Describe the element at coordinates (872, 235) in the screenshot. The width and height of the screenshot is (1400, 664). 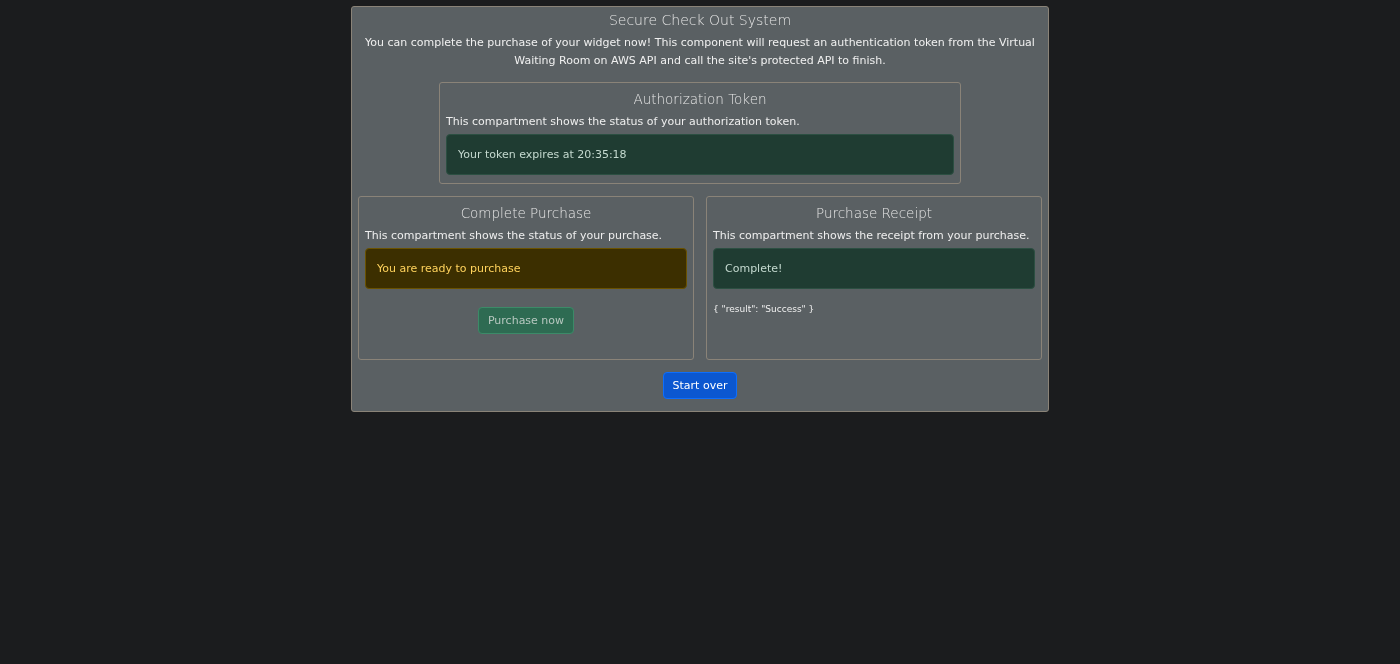
I see `panel-description: This compartment shows the receipt from your purchase.` at that location.